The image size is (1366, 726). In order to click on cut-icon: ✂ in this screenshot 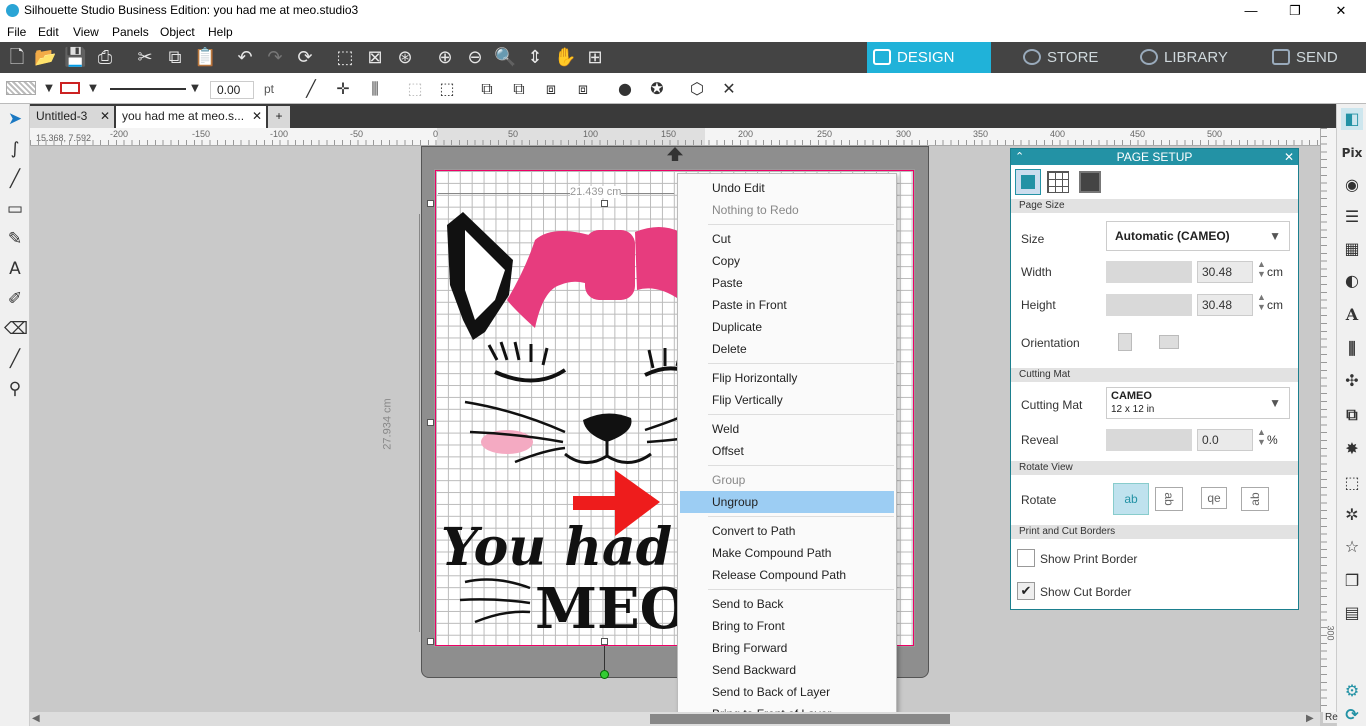, I will do `click(145, 58)`.